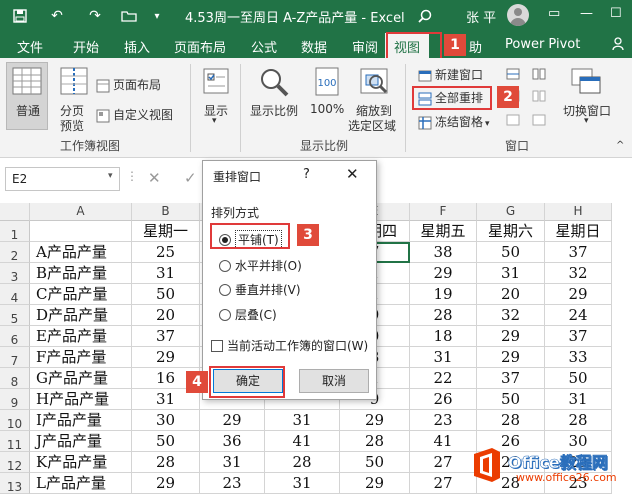 The width and height of the screenshot is (632, 502). What do you see at coordinates (72, 125) in the screenshot?
I see `page-break-preview-label-2: 预览` at bounding box center [72, 125].